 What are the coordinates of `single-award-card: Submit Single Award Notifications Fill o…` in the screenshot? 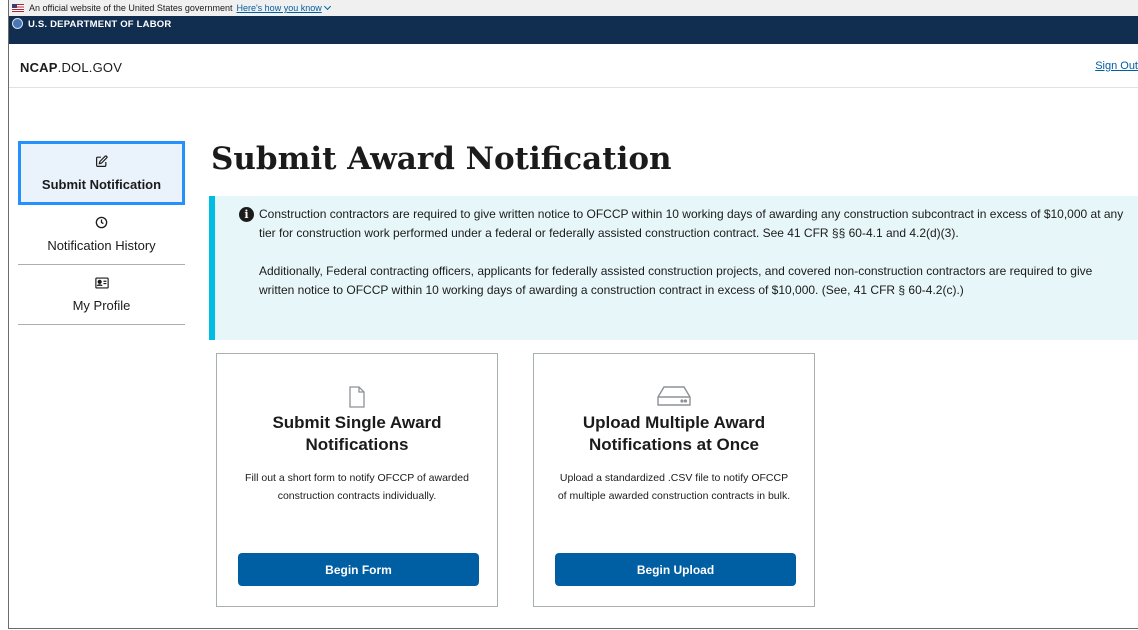 It's located at (357, 480).